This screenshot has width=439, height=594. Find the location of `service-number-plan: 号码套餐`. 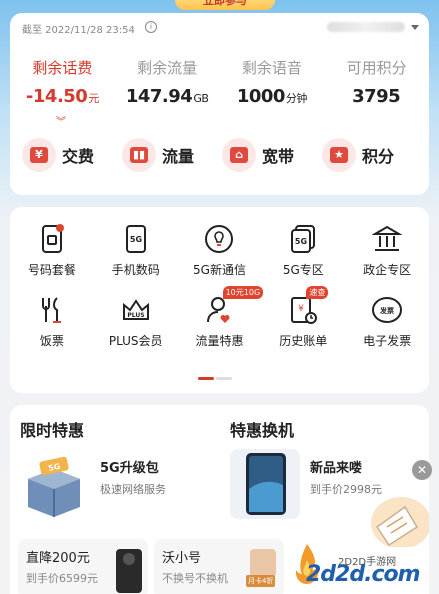

service-number-plan: 号码套餐 is located at coordinates (52, 250).